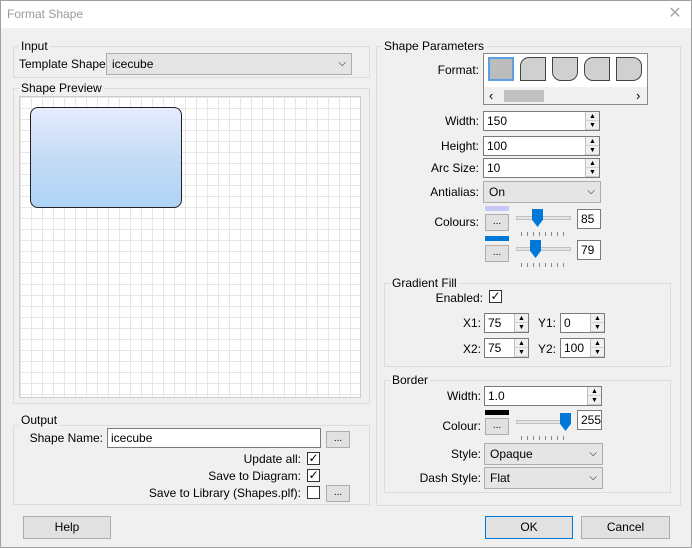  What do you see at coordinates (454, 192) in the screenshot?
I see `antialias-label: Antialias:` at bounding box center [454, 192].